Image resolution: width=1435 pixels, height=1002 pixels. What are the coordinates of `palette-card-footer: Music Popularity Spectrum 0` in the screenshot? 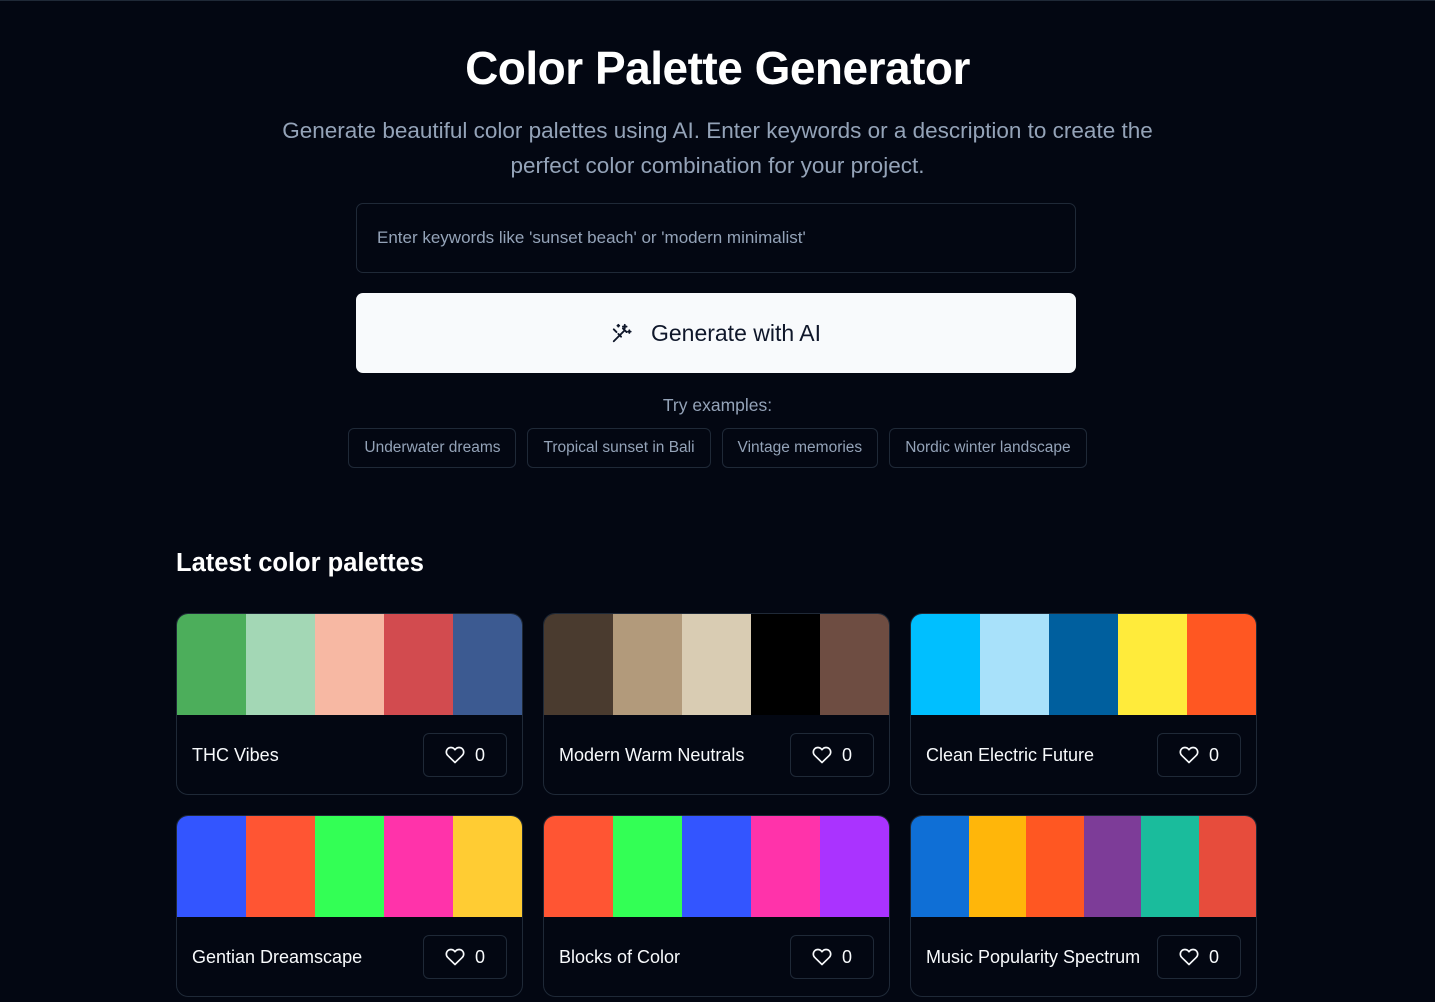 It's located at (1083, 956).